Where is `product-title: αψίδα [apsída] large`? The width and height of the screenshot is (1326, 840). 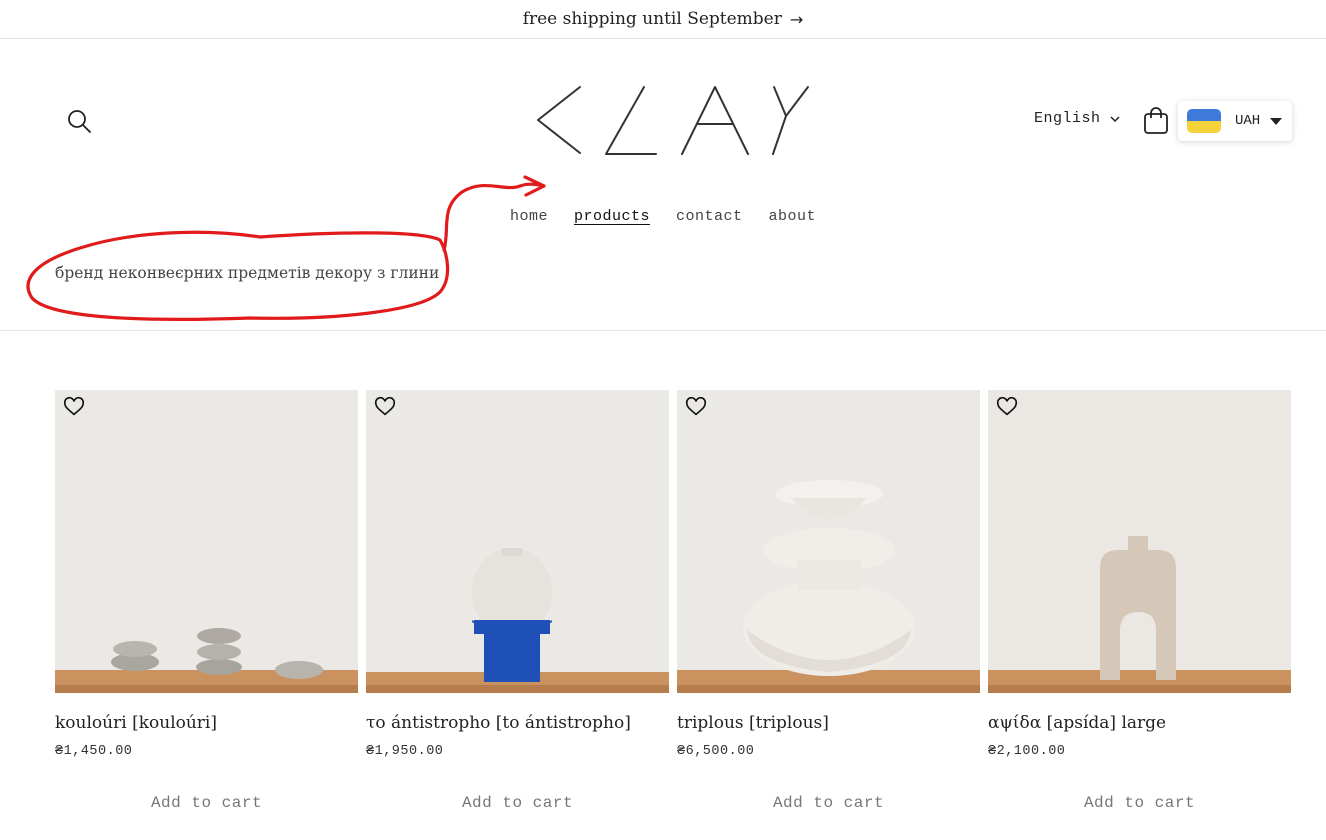
product-title: αψίδα [apsída] large is located at coordinates (1139, 723).